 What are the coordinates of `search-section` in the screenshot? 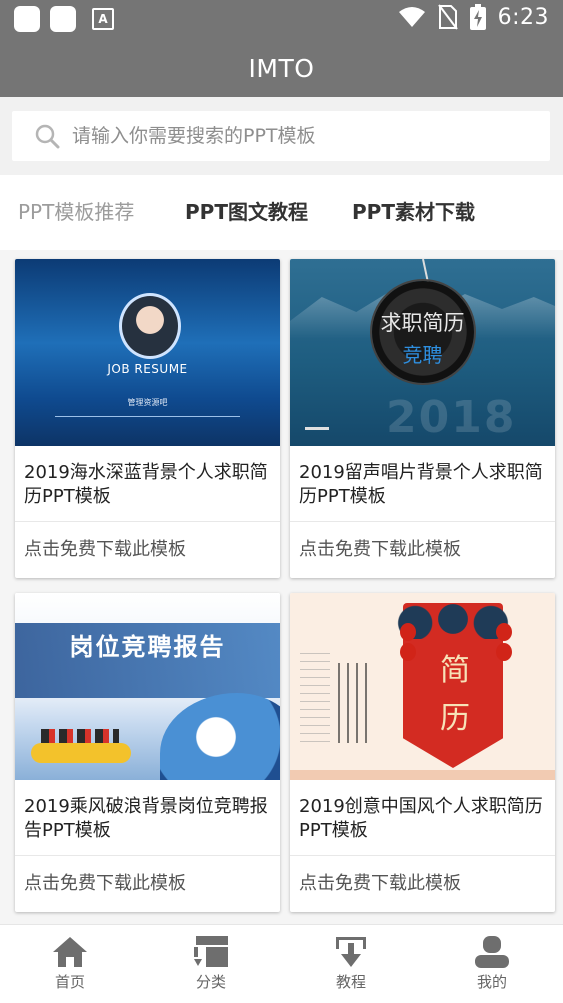 It's located at (281, 136).